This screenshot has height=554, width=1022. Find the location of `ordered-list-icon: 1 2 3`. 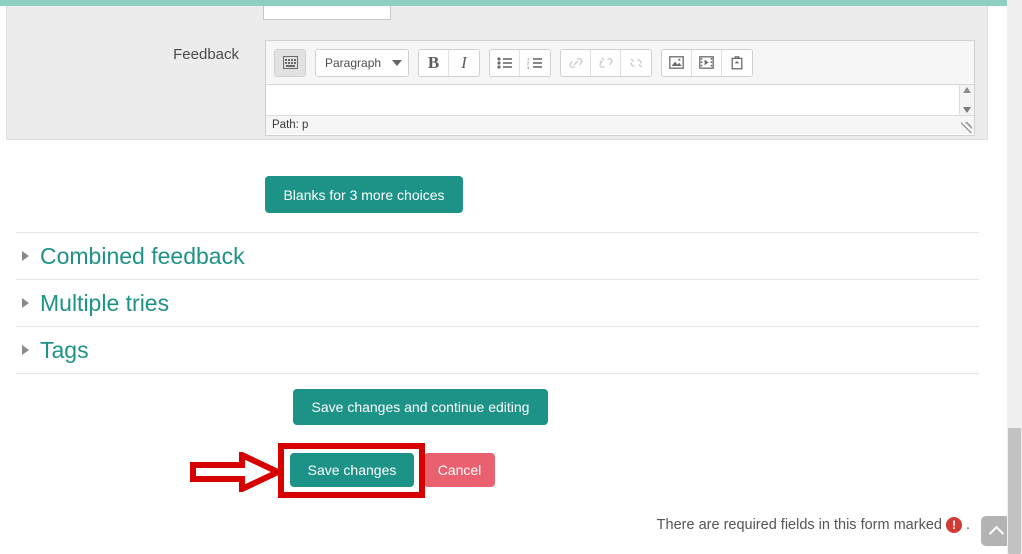

ordered-list-icon: 1 2 3 is located at coordinates (535, 62).